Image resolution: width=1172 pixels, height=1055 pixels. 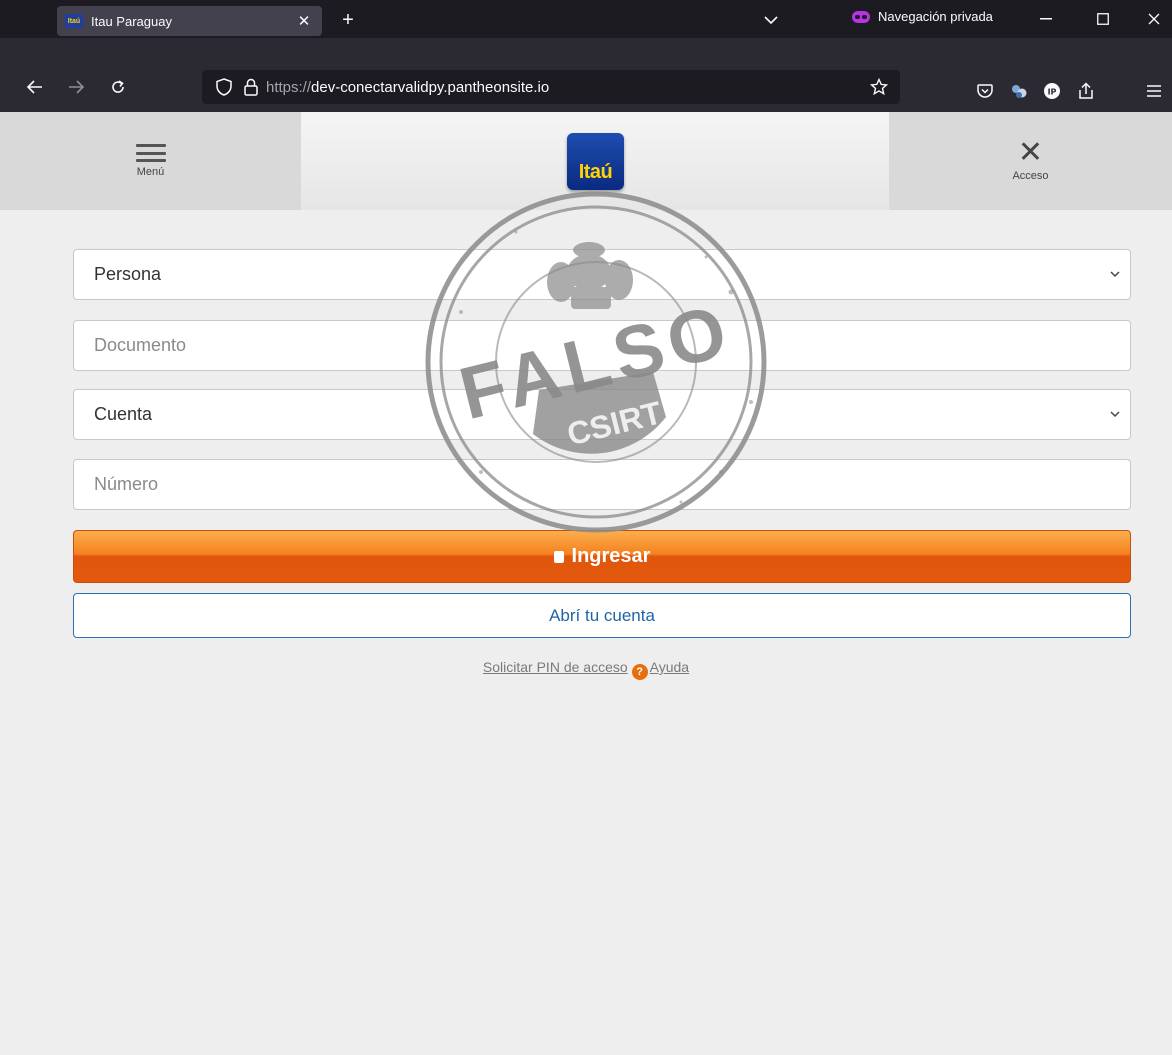 What do you see at coordinates (595, 172) in the screenshot?
I see `logo-text: Itaú` at bounding box center [595, 172].